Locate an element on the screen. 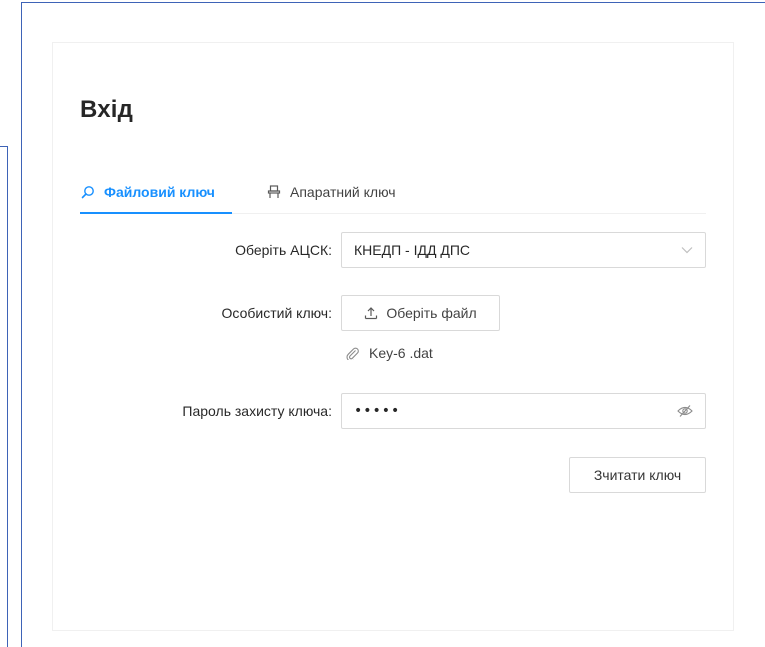 The width and height of the screenshot is (765, 647). password-value: ••••• is located at coordinates (377, 411).